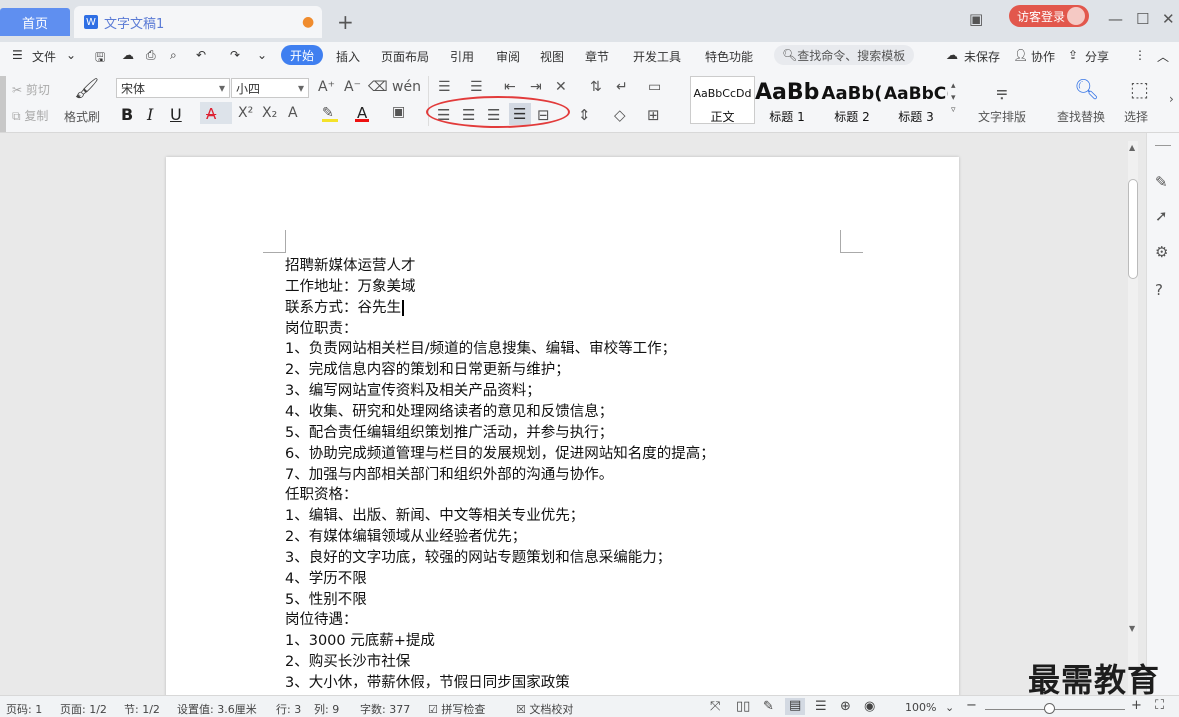 Image resolution: width=1179 pixels, height=717 pixels. Describe the element at coordinates (344, 306) in the screenshot. I see `document-line: 联系方式：谷先生` at that location.